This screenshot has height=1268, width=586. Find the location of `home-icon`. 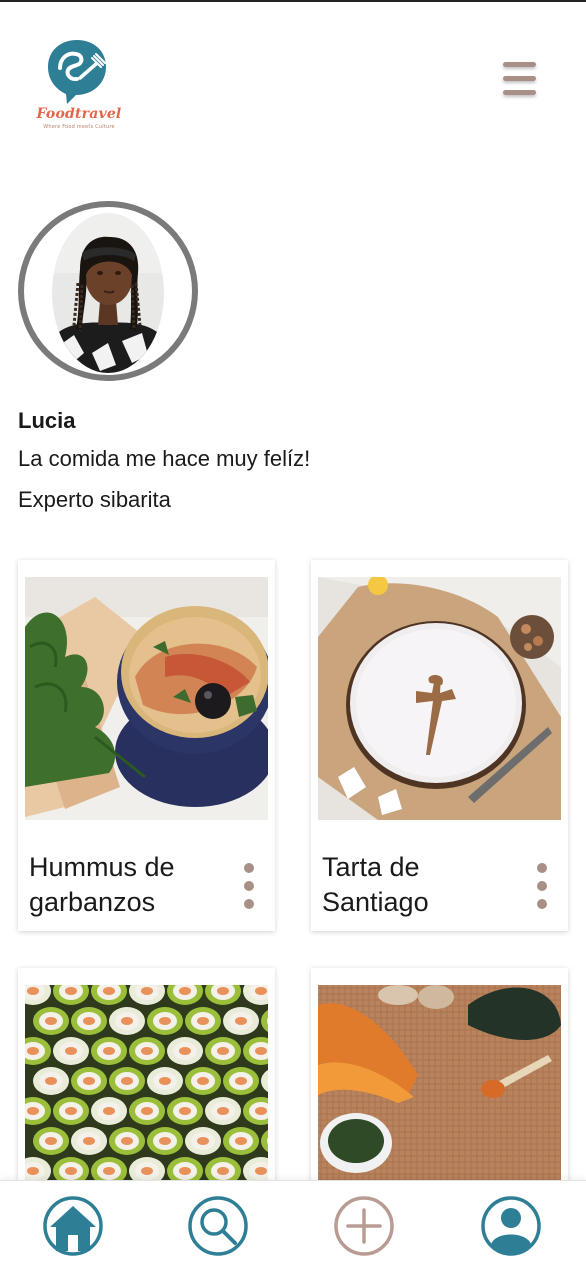

home-icon is located at coordinates (73, 1226).